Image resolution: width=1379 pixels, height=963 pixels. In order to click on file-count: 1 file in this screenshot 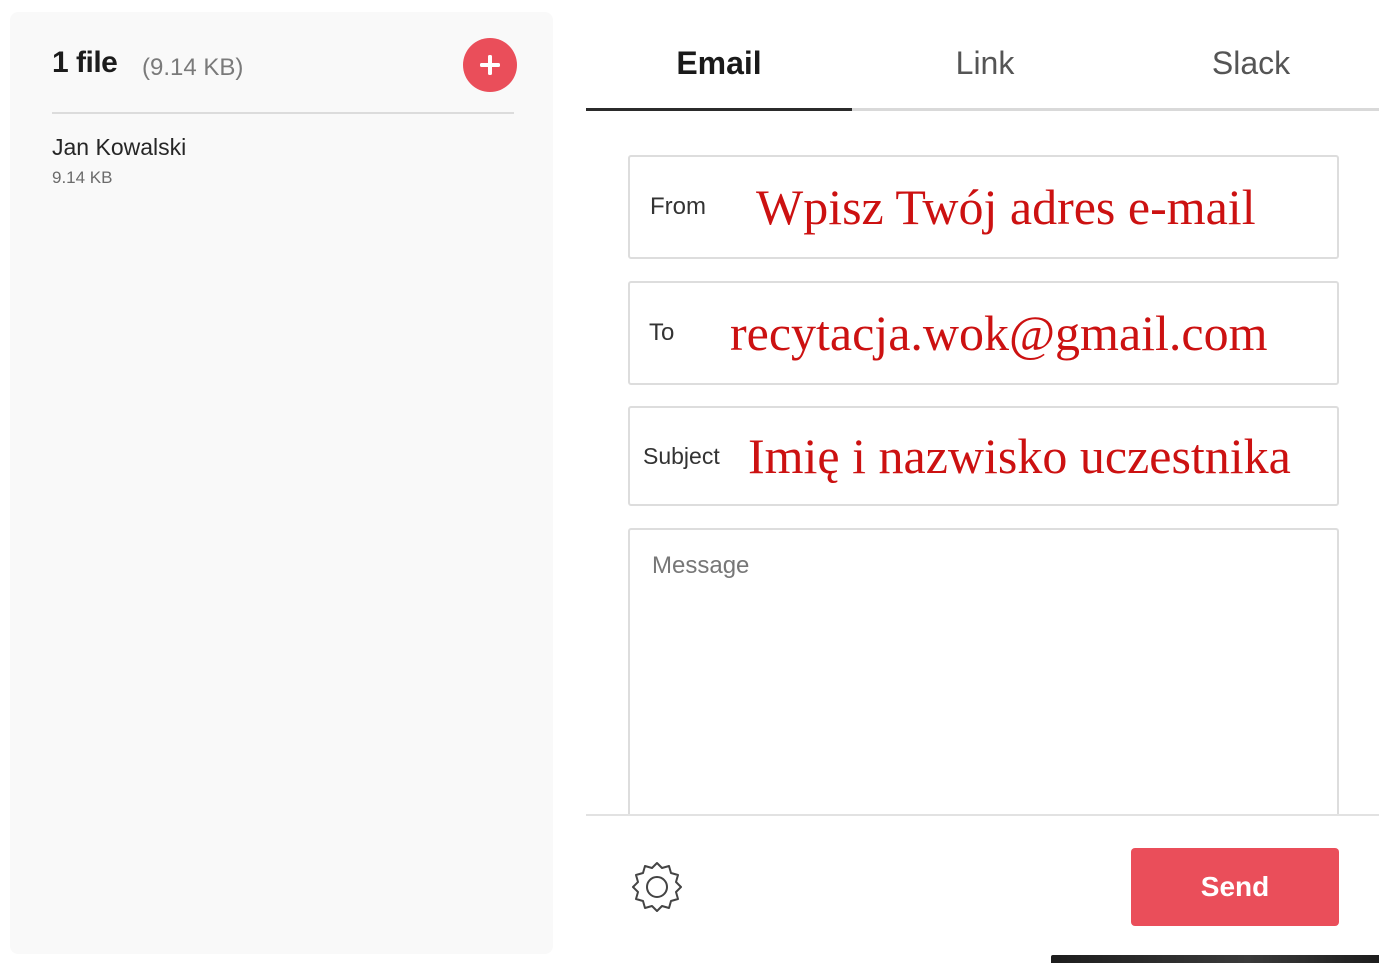, I will do `click(85, 62)`.